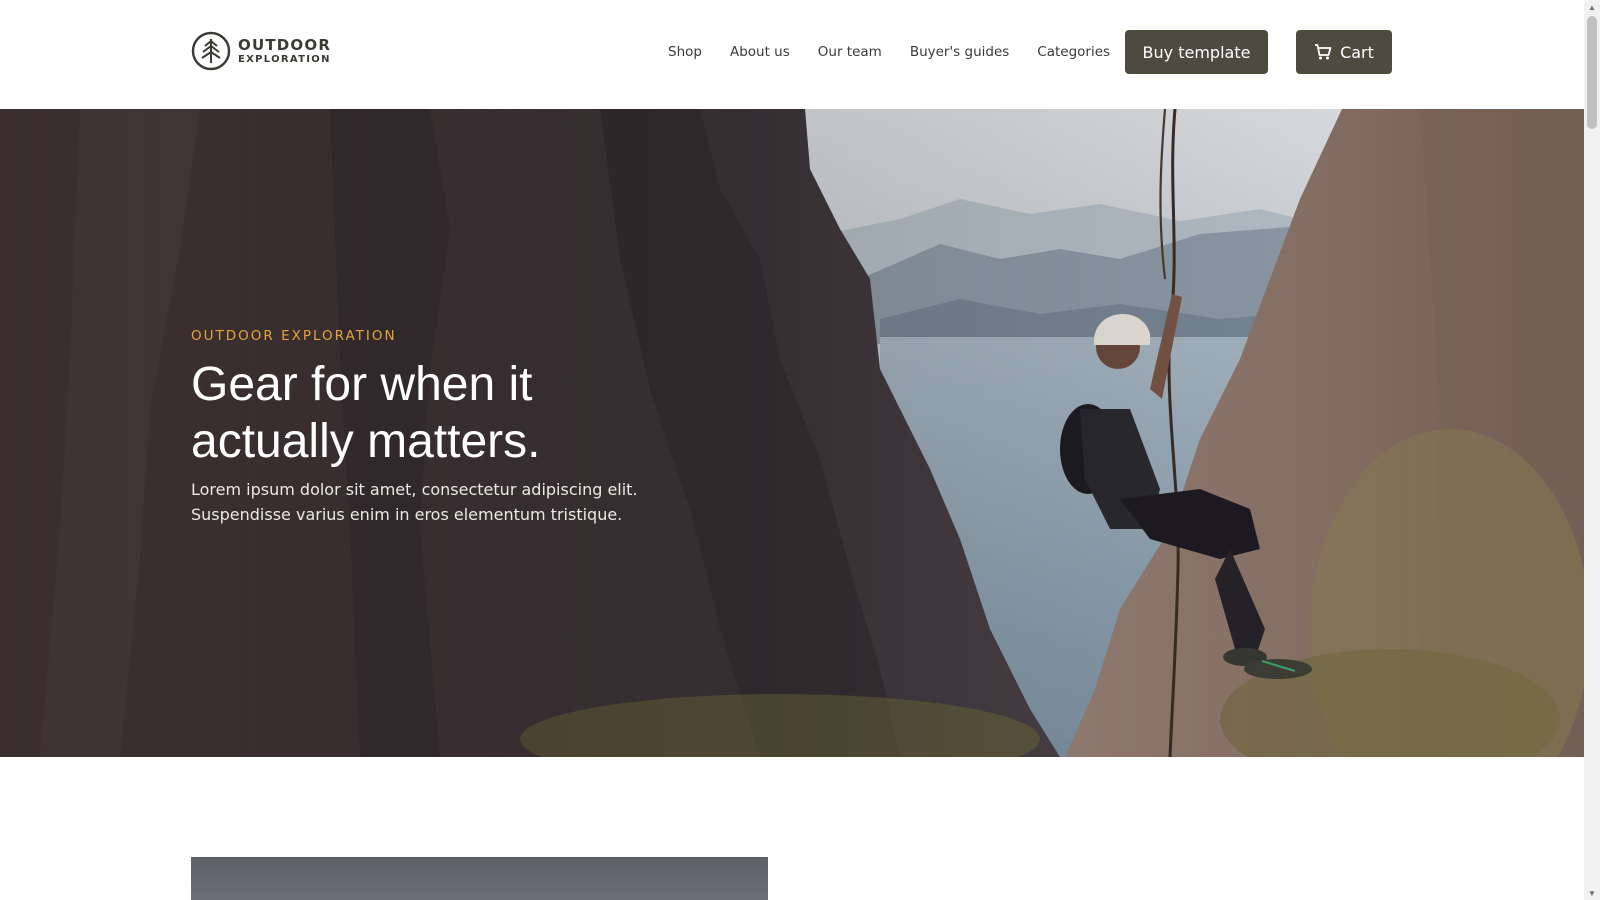 The image size is (1600, 900). I want to click on hero-headline-line2: actually matters., so click(366, 441).